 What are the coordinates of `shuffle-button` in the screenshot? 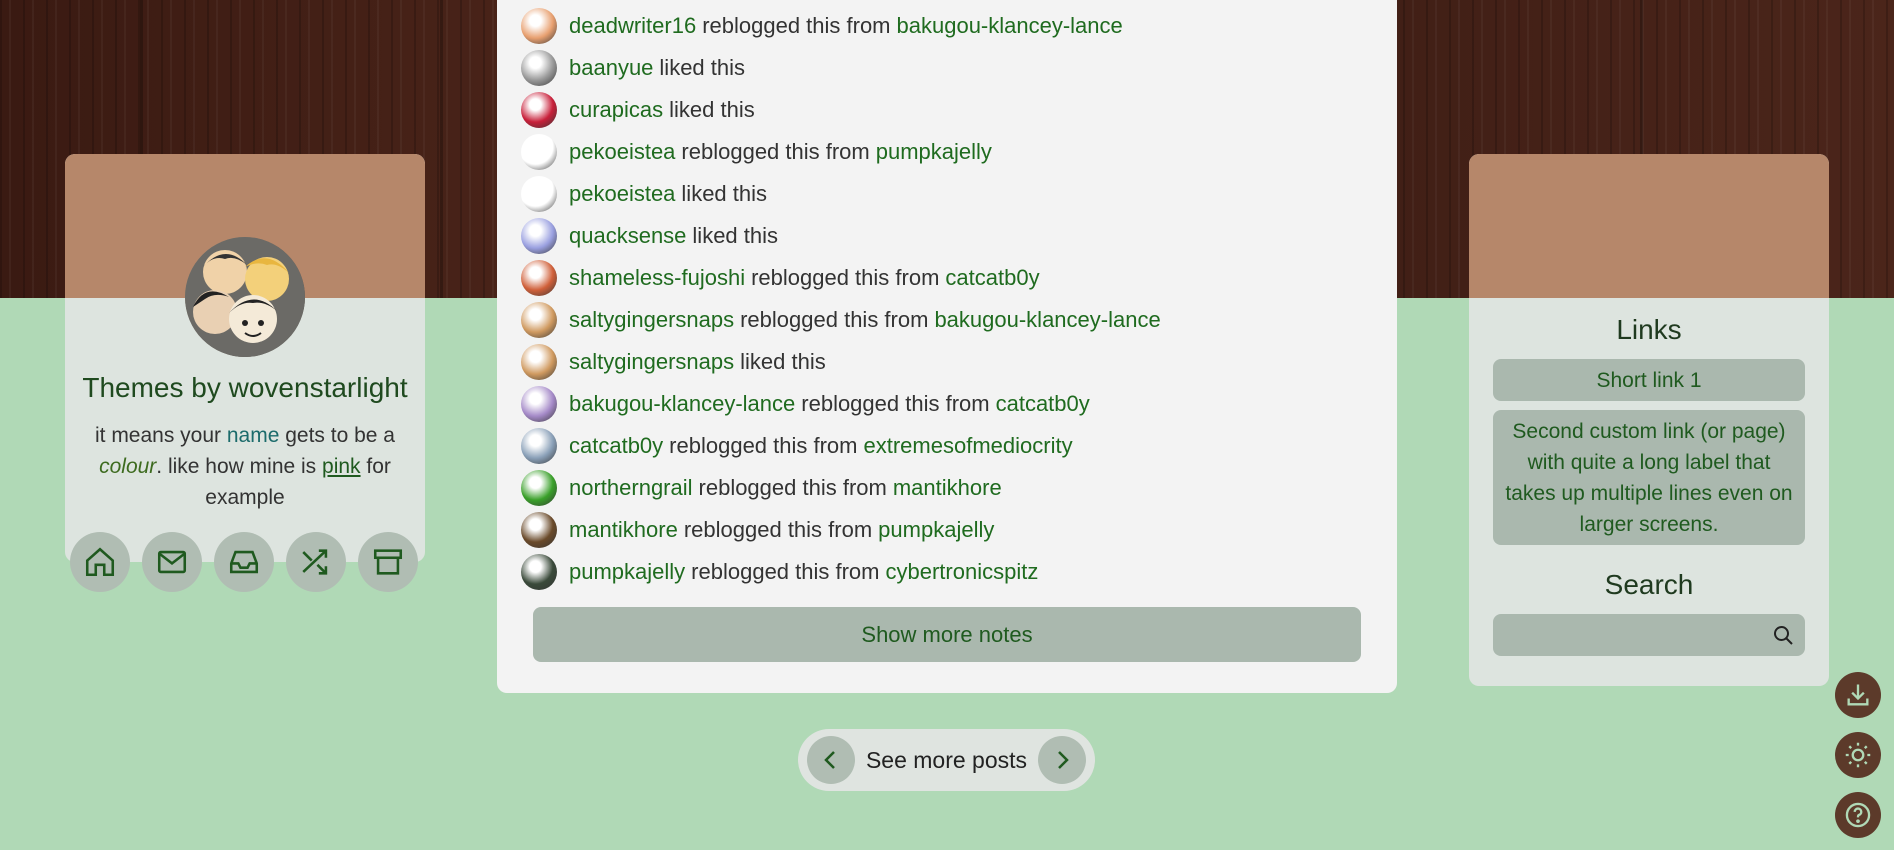 It's located at (316, 562).